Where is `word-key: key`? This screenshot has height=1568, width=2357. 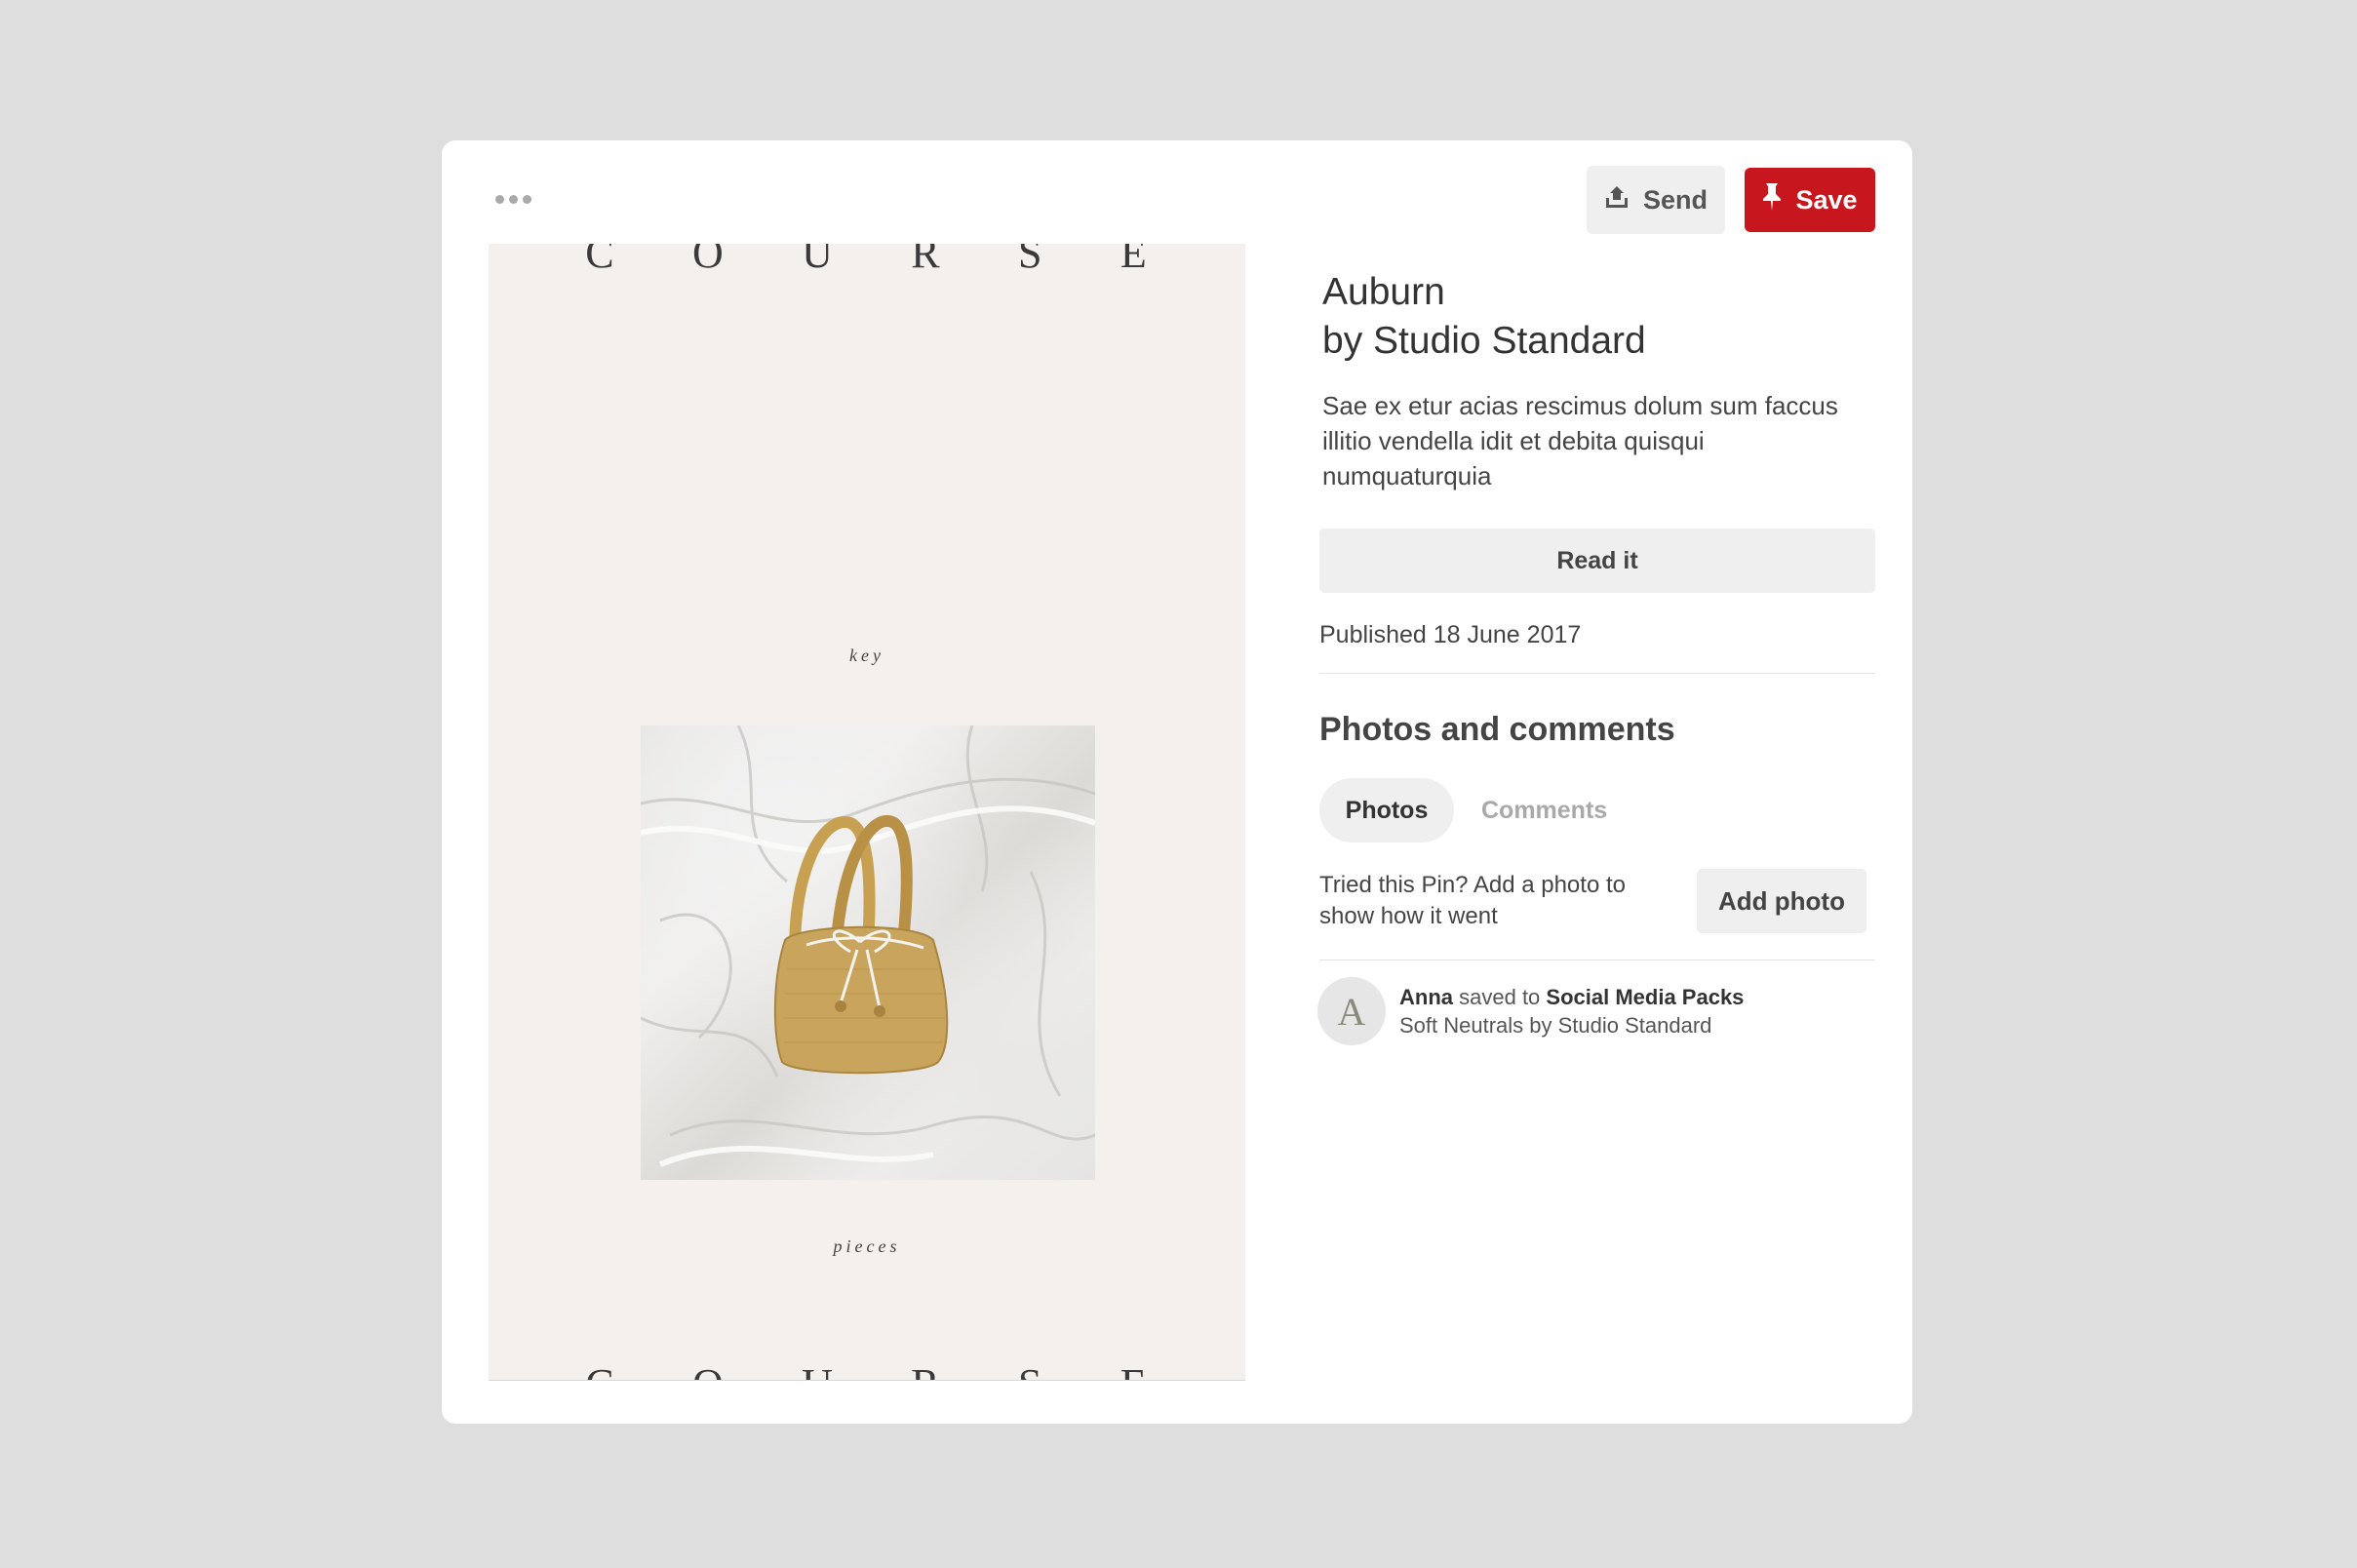 word-key: key is located at coordinates (866, 655).